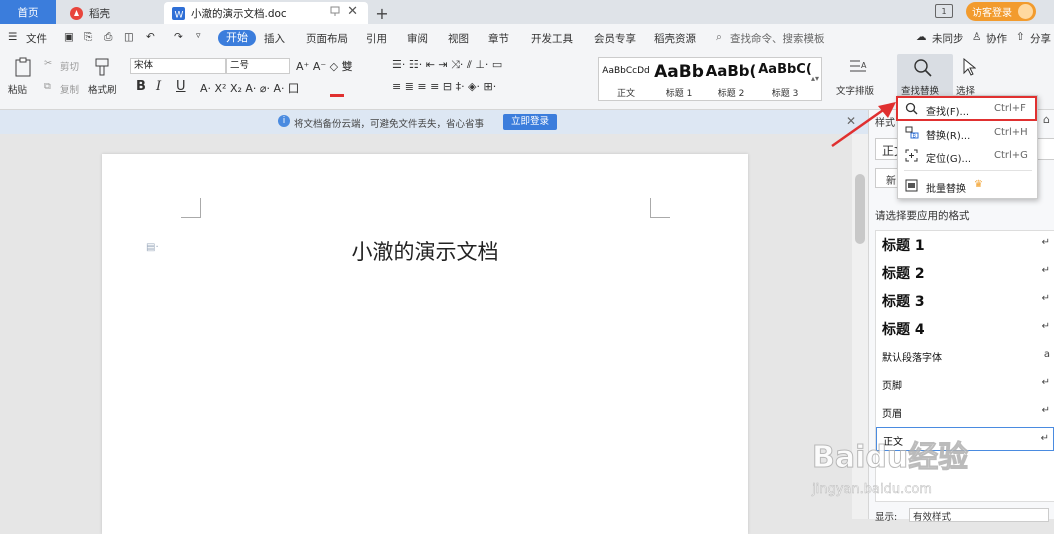 The width and height of the screenshot is (1054, 534). Describe the element at coordinates (458, 38) in the screenshot. I see `menu-view: 视图` at that location.